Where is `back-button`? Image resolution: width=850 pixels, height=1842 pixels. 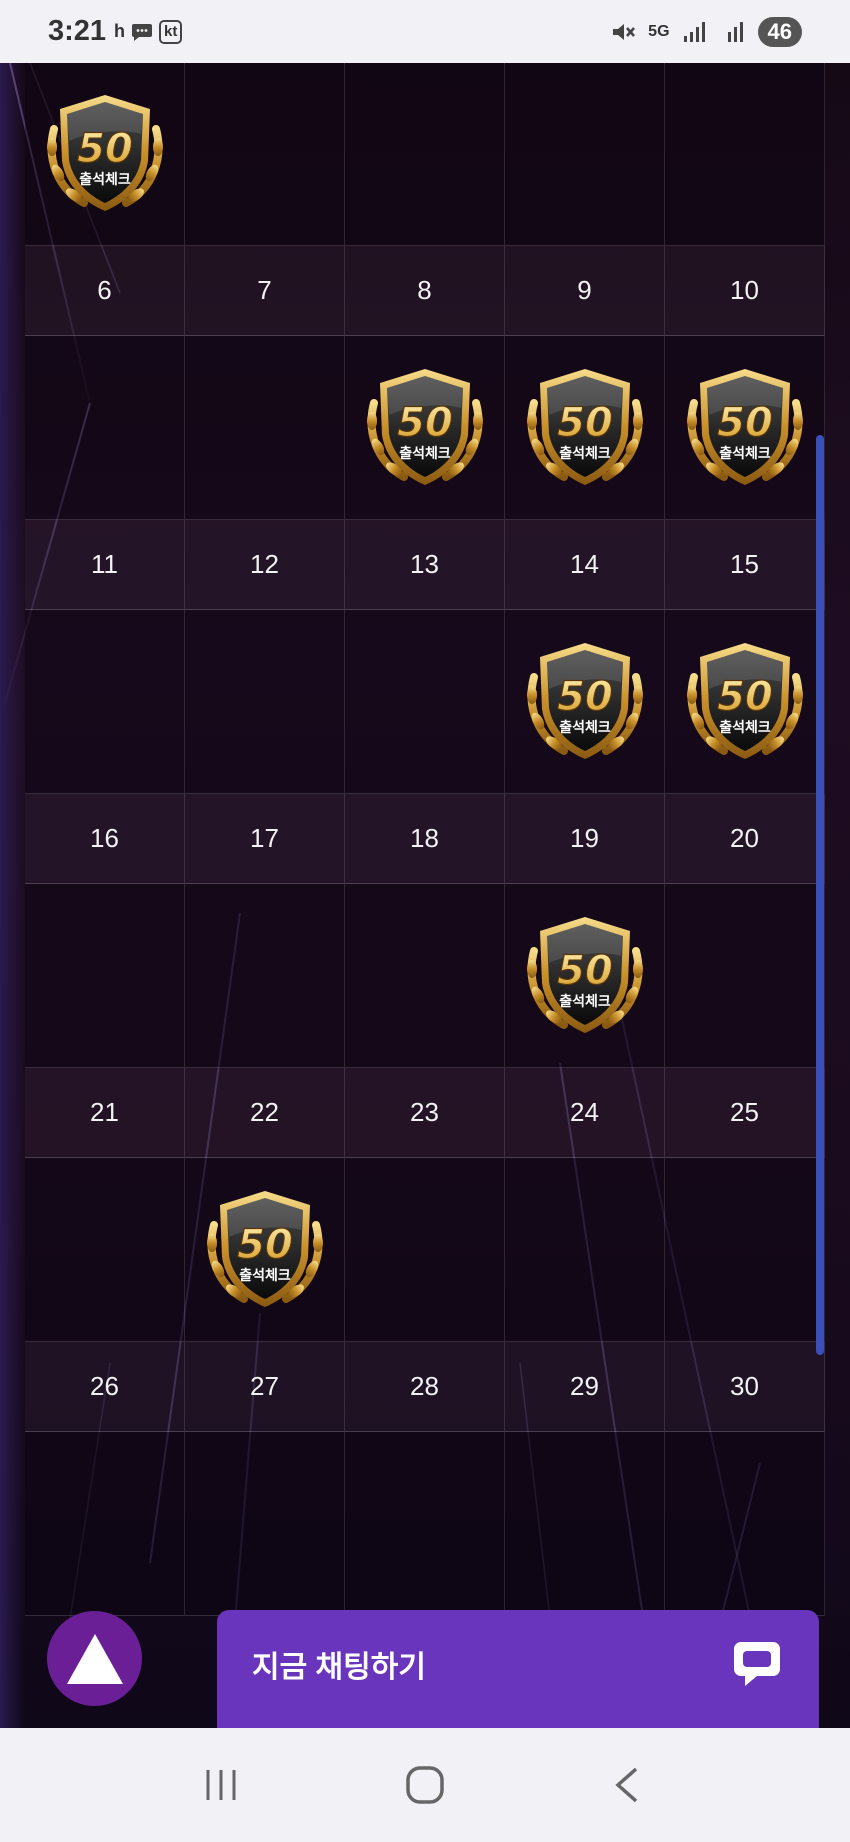 back-button is located at coordinates (628, 1785).